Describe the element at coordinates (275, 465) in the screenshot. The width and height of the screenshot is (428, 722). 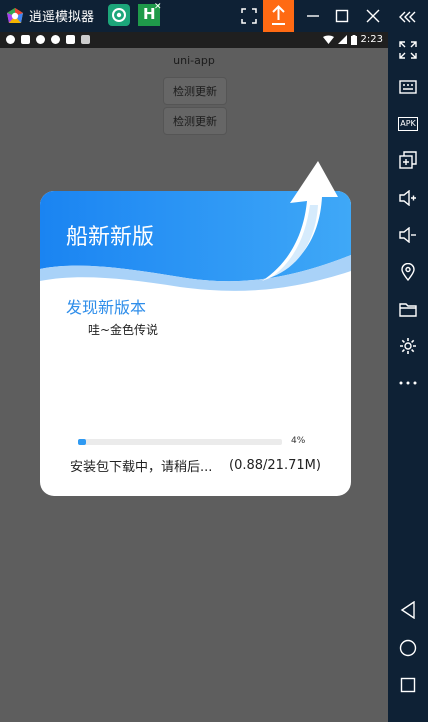
I see `download-size-text: (0.88/21.71M)` at that location.